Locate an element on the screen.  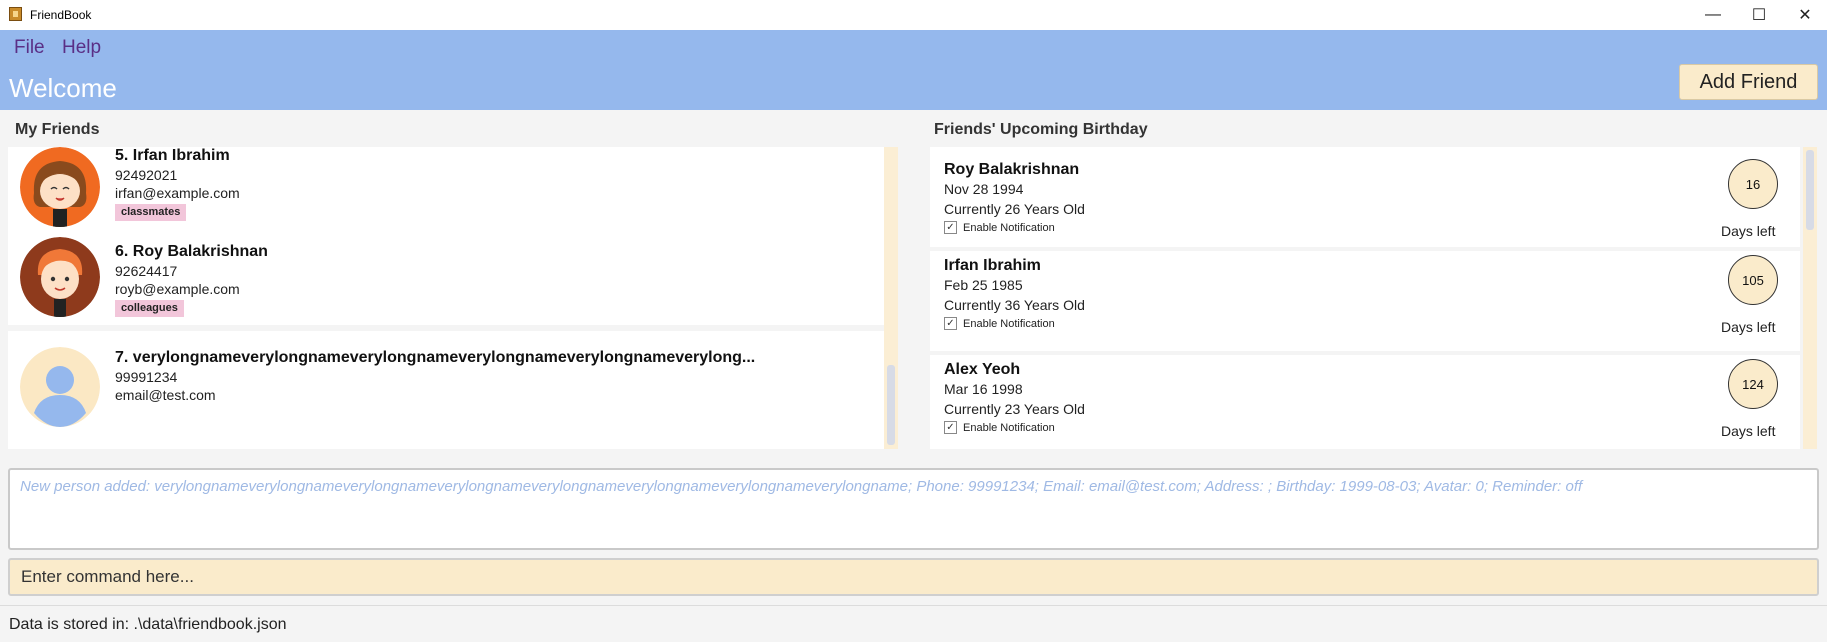
birthday-date: Feb 25 1985 is located at coordinates (983, 285).